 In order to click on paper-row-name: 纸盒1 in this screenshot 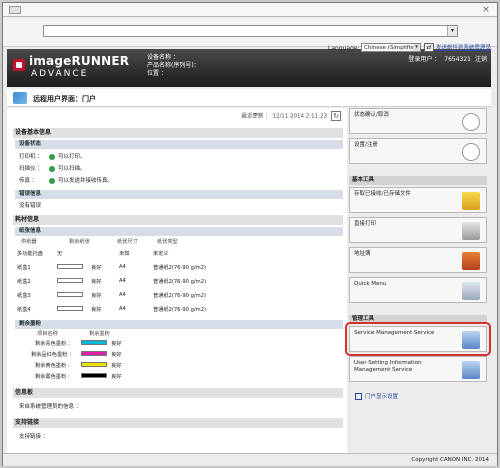, I will do `click(24, 268)`.